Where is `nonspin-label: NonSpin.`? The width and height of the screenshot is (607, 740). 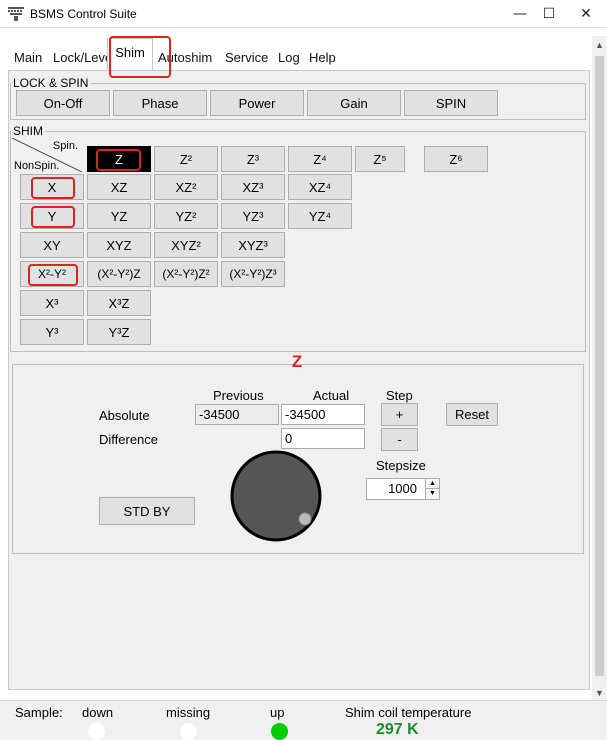 nonspin-label: NonSpin. is located at coordinates (37, 166).